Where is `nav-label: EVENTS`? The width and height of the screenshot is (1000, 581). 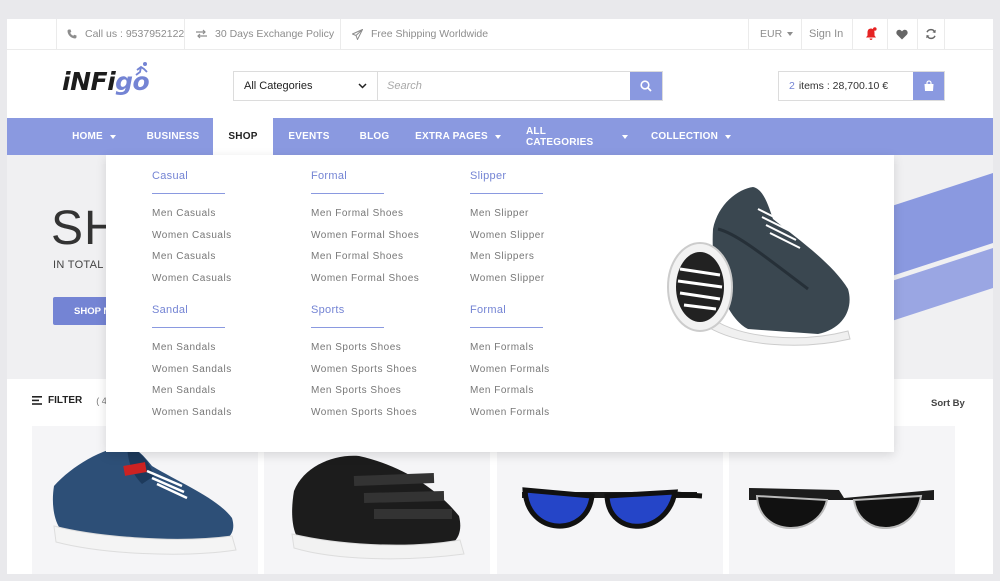
nav-label: EVENTS is located at coordinates (309, 136).